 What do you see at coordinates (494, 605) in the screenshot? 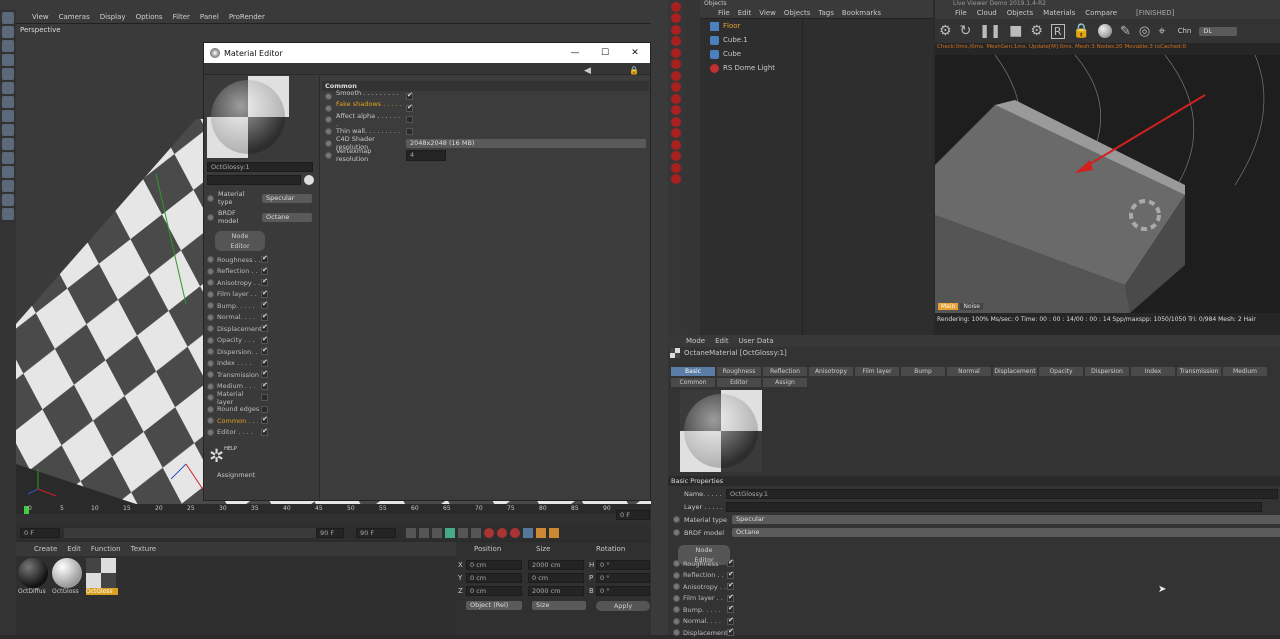
I see `coord-mode-dropdown: Object (Rel)` at bounding box center [494, 605].